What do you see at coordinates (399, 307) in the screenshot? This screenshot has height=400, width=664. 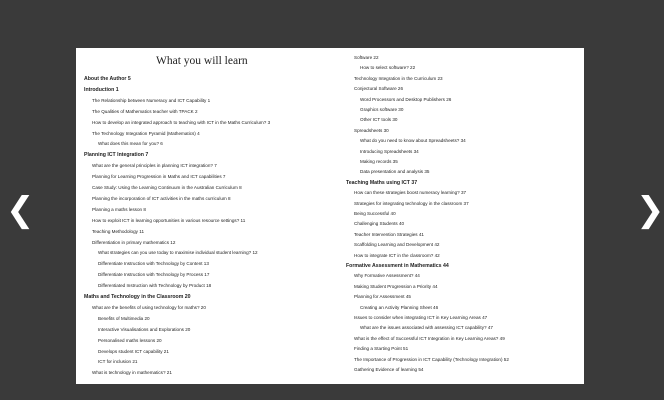 I see `toc-entry: Creating an Activity Planning Sheet 46` at bounding box center [399, 307].